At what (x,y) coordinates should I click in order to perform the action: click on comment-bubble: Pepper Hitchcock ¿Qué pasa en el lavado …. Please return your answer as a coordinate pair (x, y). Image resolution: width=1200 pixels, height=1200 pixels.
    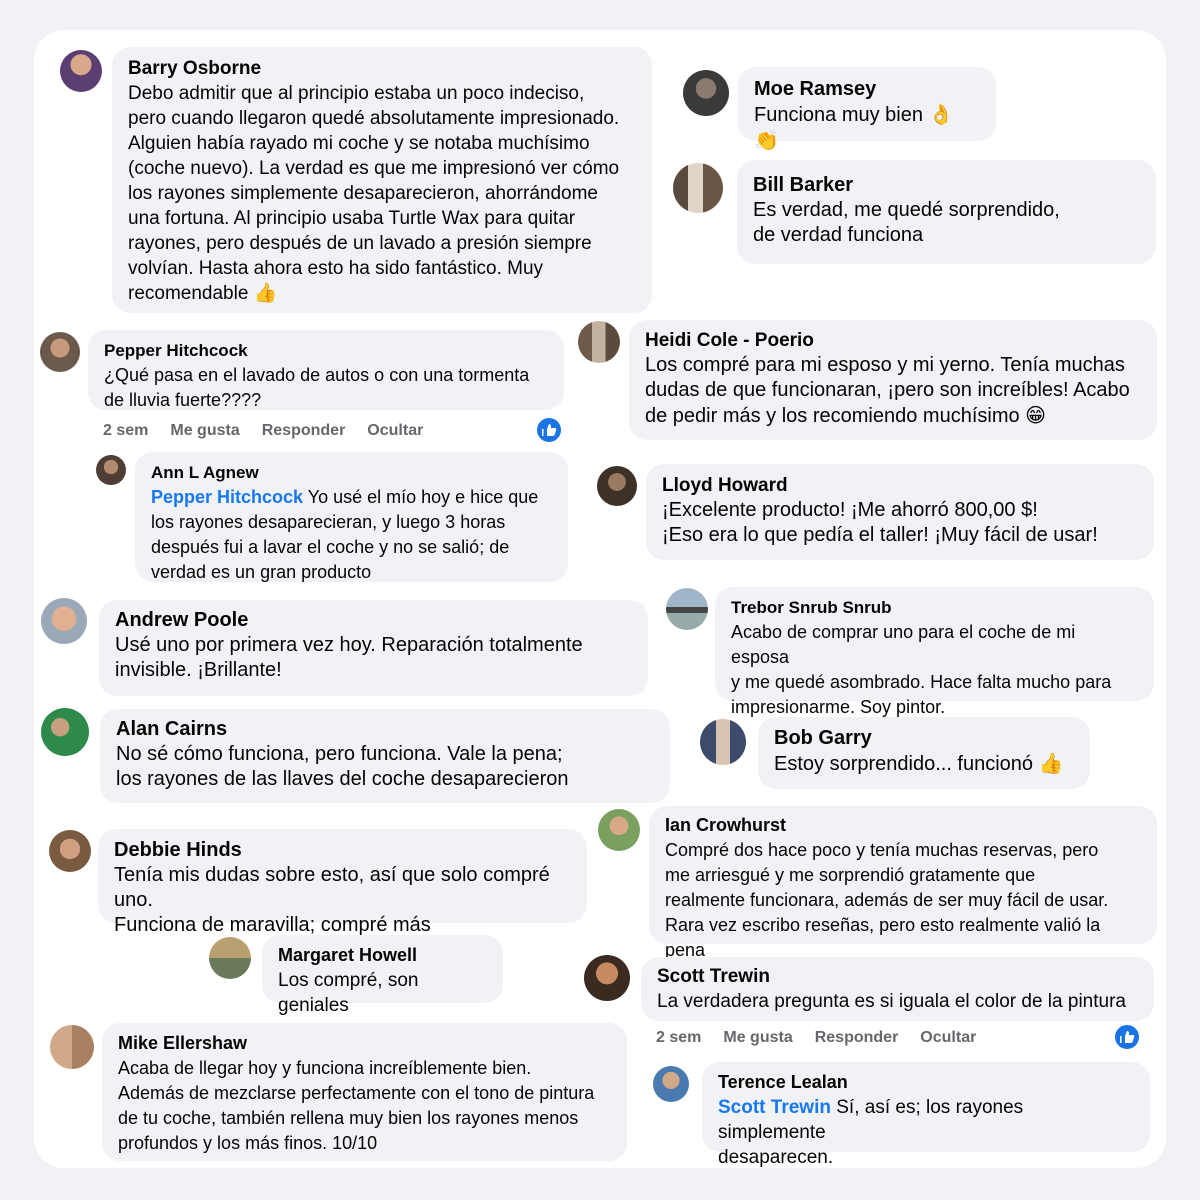
    Looking at the image, I should click on (326, 370).